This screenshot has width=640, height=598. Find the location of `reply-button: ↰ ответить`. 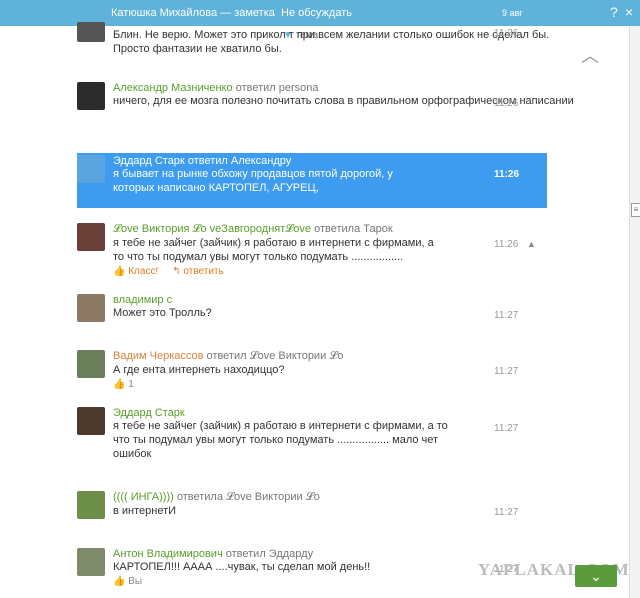

reply-button: ↰ ответить is located at coordinates (197, 271).